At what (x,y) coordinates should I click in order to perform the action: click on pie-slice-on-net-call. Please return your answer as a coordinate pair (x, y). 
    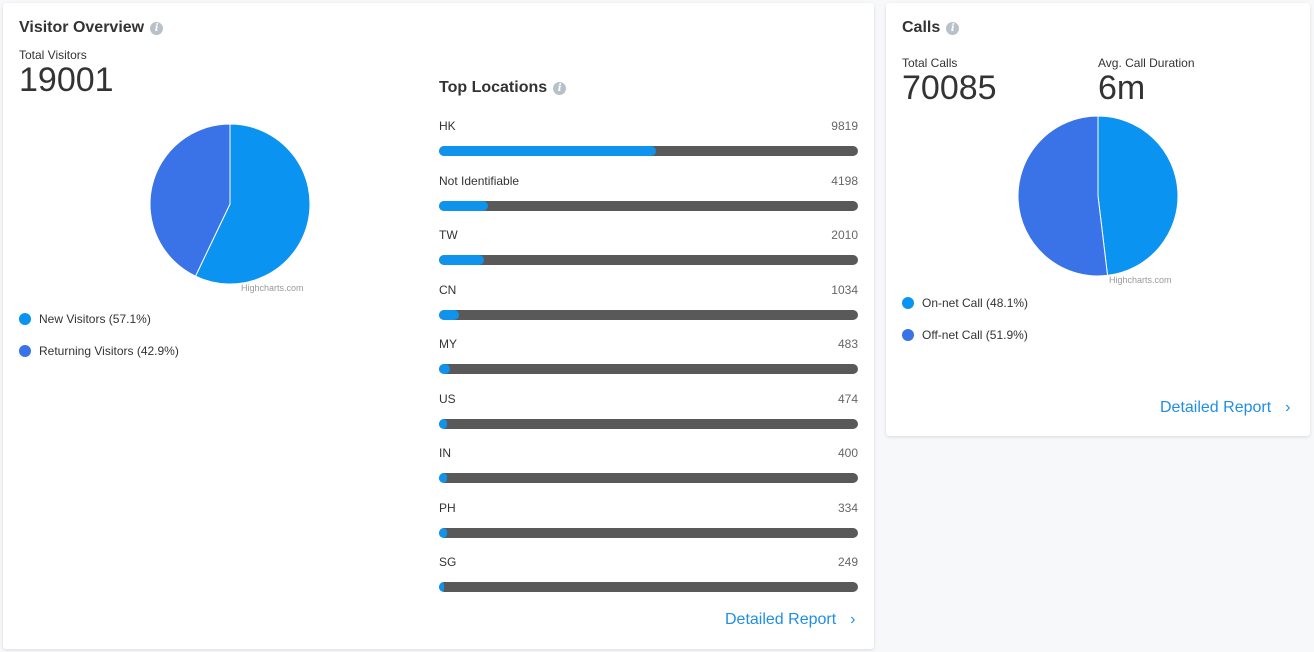
    Looking at the image, I should click on (1138, 195).